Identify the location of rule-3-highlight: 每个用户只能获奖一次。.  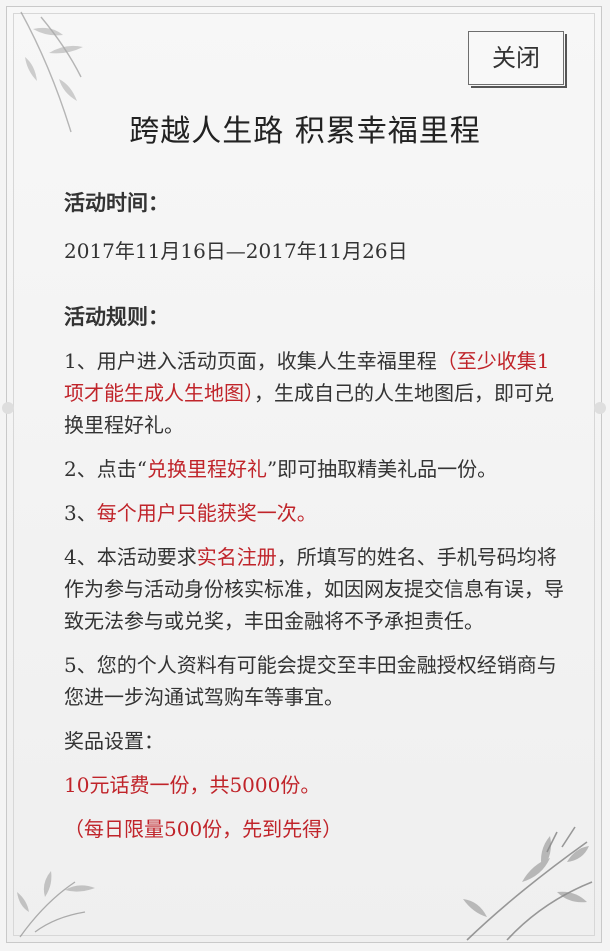
(206, 513).